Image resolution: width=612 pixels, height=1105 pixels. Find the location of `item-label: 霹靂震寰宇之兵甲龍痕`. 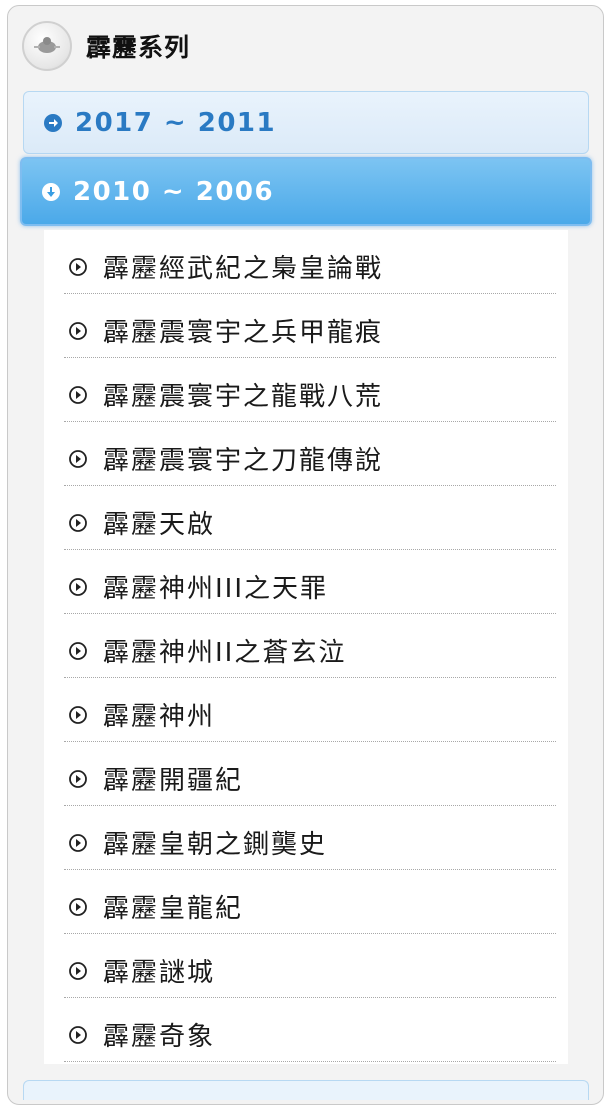

item-label: 霹靂震寰宇之兵甲龍痕 is located at coordinates (243, 333).